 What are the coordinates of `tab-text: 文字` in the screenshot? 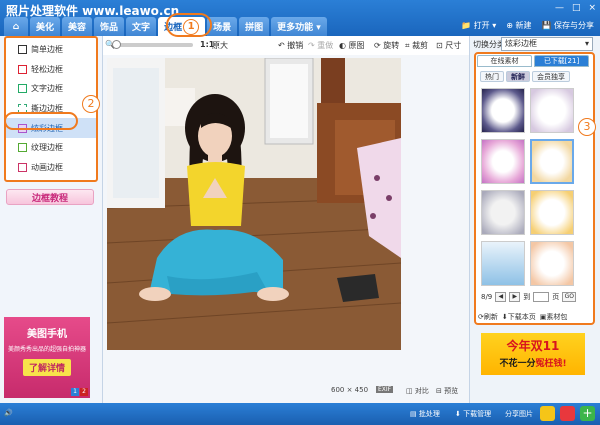 It's located at (141, 26).